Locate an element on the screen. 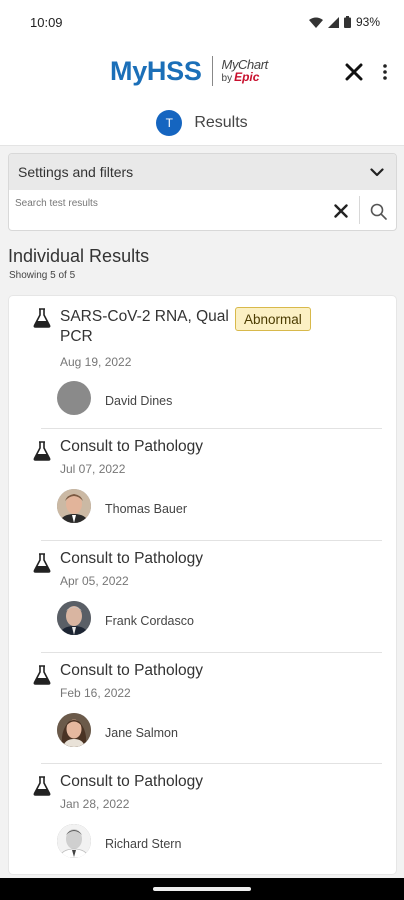 Image resolution: width=404 pixels, height=900 pixels. provider-name: Richard Stern is located at coordinates (143, 844).